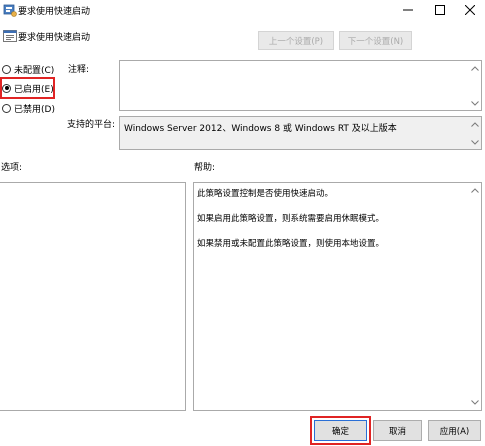 Image resolution: width=485 pixels, height=446 pixels. Describe the element at coordinates (375, 40) in the screenshot. I see `next-setting-button: 下一个设置(N)` at that location.